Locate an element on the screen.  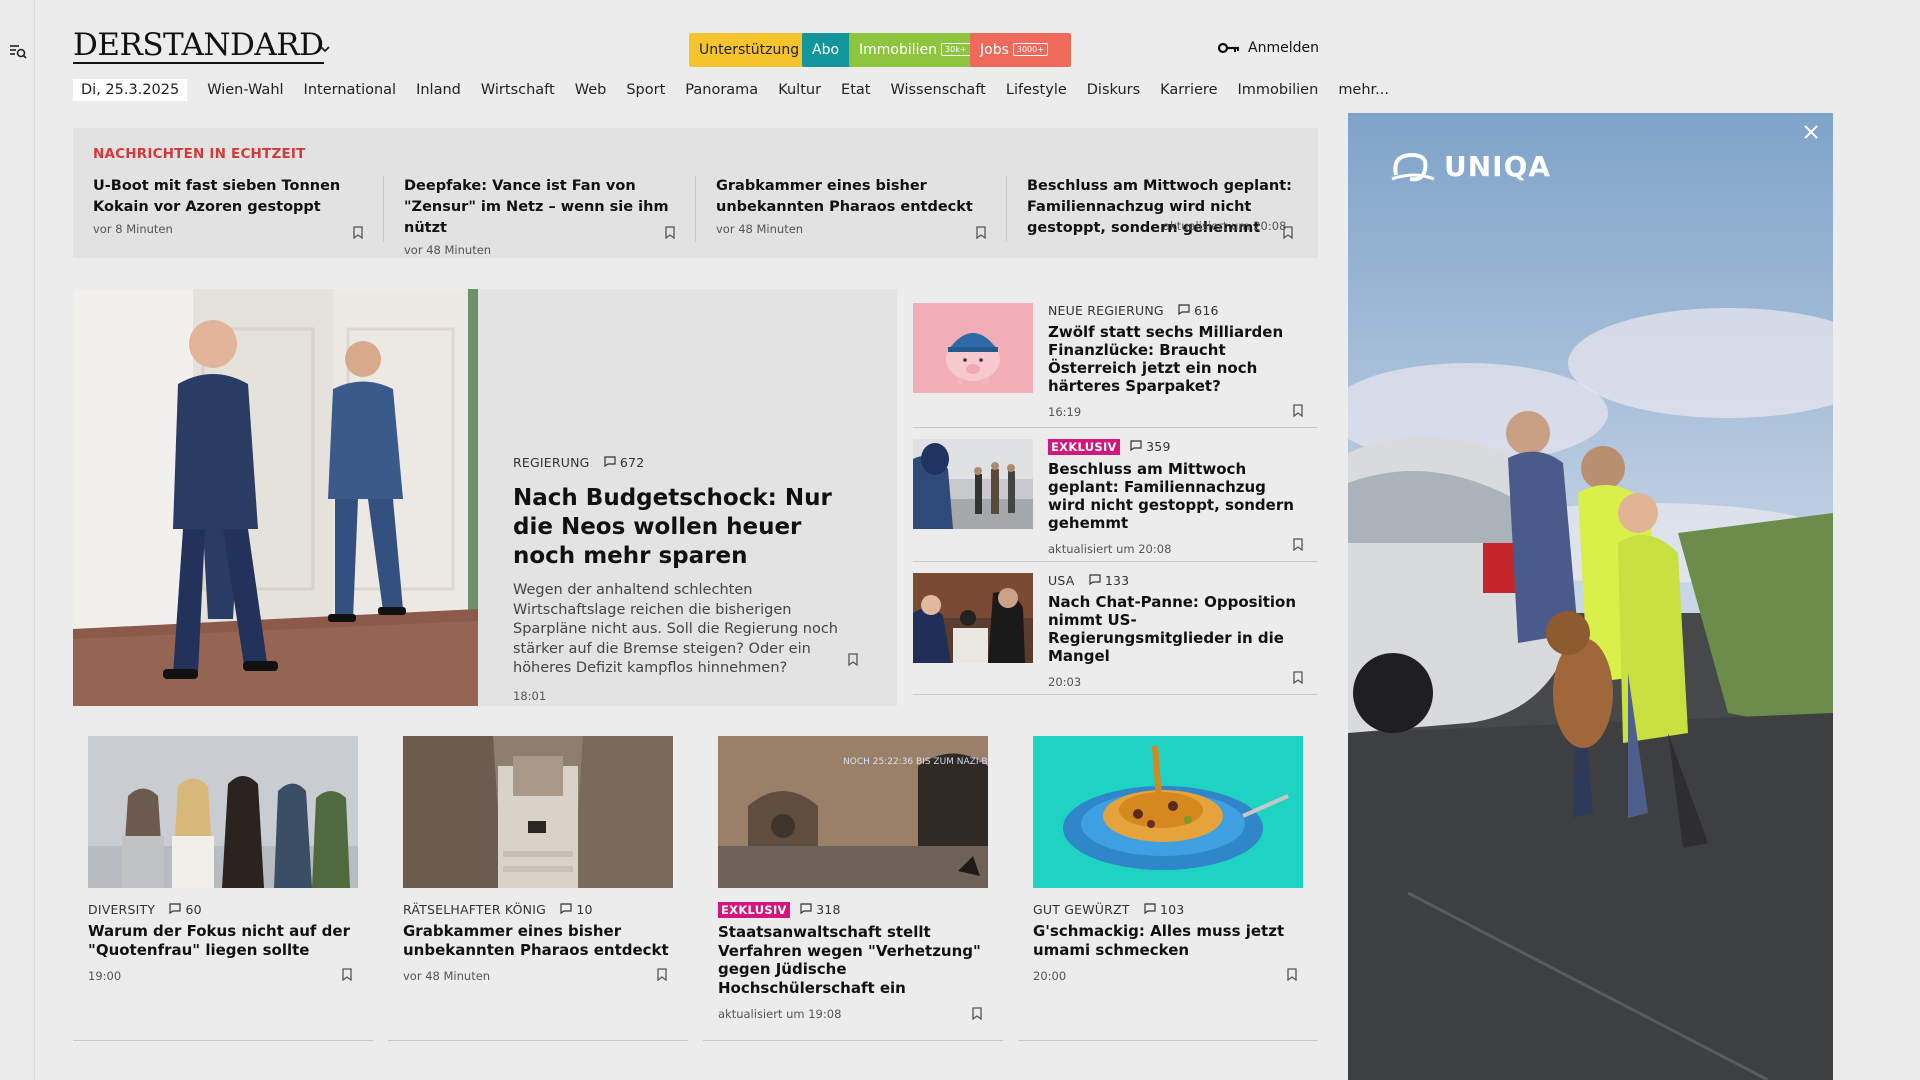
close-icon is located at coordinates (1811, 132).